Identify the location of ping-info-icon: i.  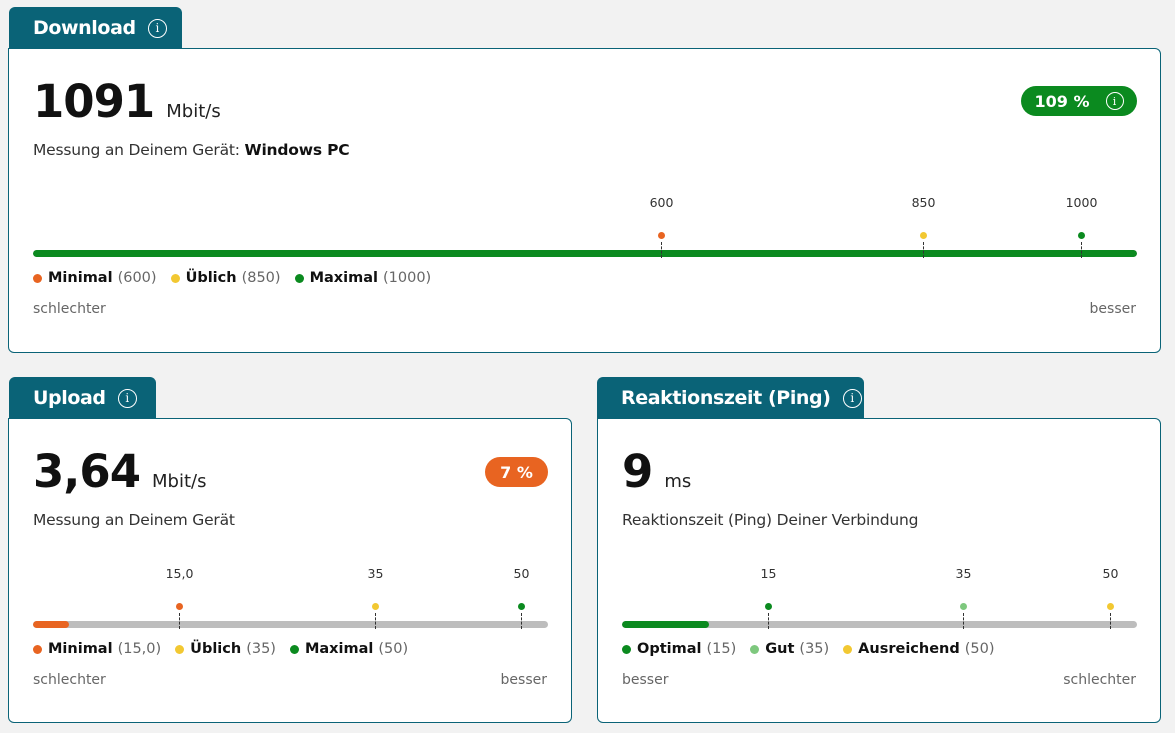
(852, 398).